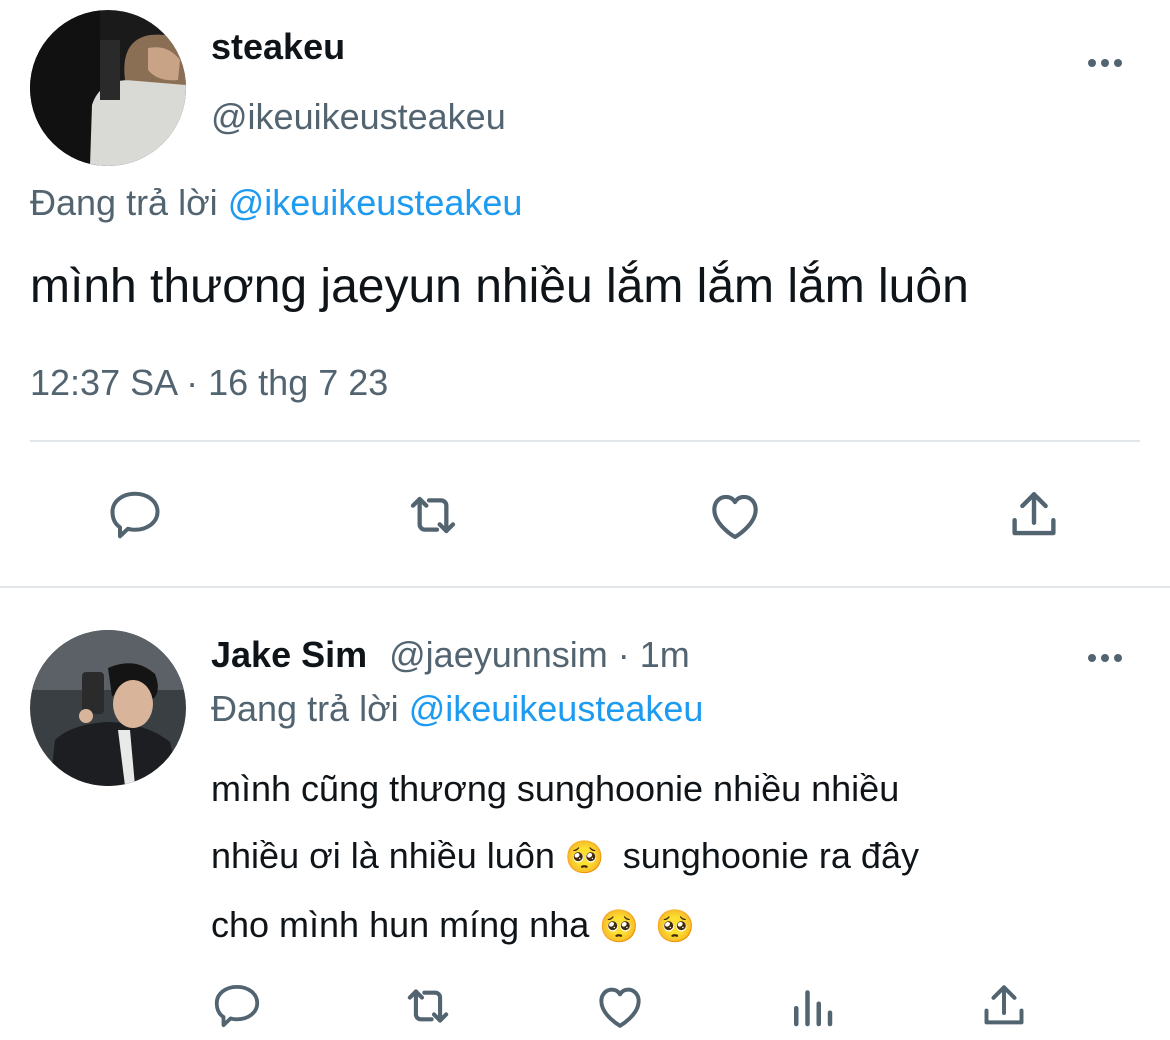 The image size is (1170, 1040). I want to click on reply-text-segment: nhiều ơi là nhiều luôn, so click(383, 855).